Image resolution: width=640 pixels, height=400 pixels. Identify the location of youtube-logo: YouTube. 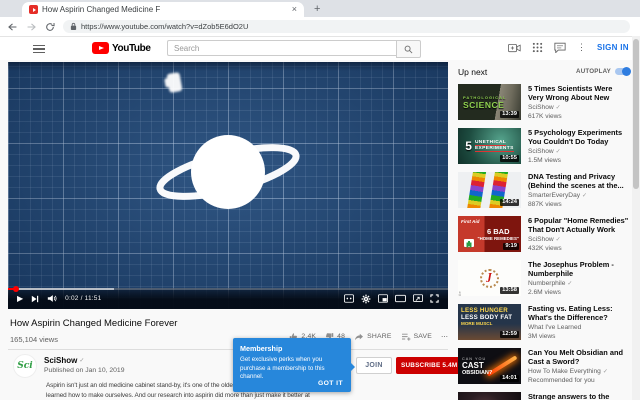
(121, 48).